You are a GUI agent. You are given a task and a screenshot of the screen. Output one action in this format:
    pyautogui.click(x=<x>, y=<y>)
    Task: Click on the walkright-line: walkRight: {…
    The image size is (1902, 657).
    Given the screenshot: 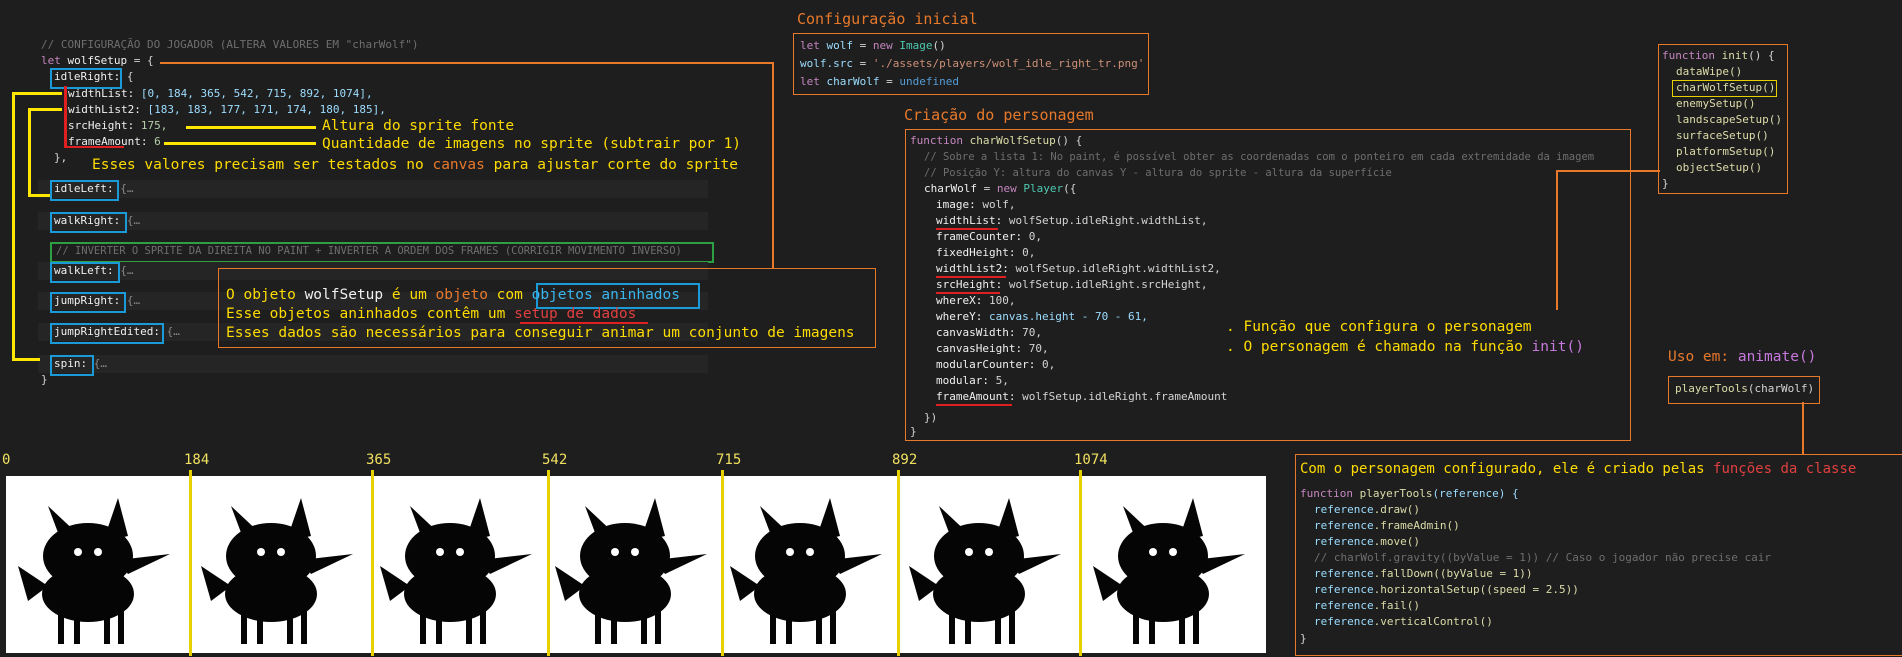 What is the action you would take?
    pyautogui.click(x=97, y=220)
    